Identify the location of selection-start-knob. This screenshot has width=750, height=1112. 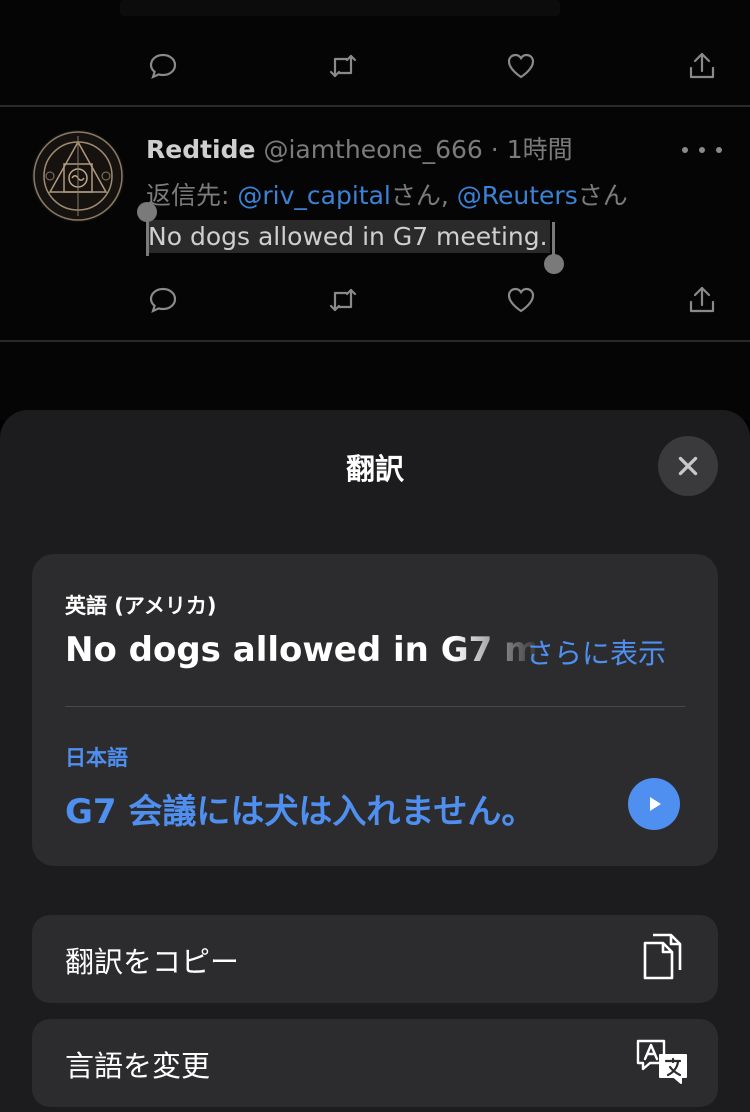
(147, 212).